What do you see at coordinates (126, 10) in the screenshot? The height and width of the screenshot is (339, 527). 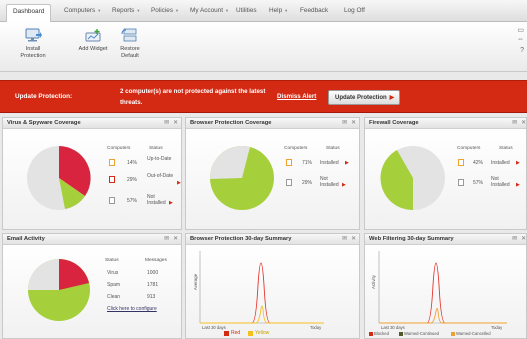 I see `nav-reports: Reports ▼` at bounding box center [126, 10].